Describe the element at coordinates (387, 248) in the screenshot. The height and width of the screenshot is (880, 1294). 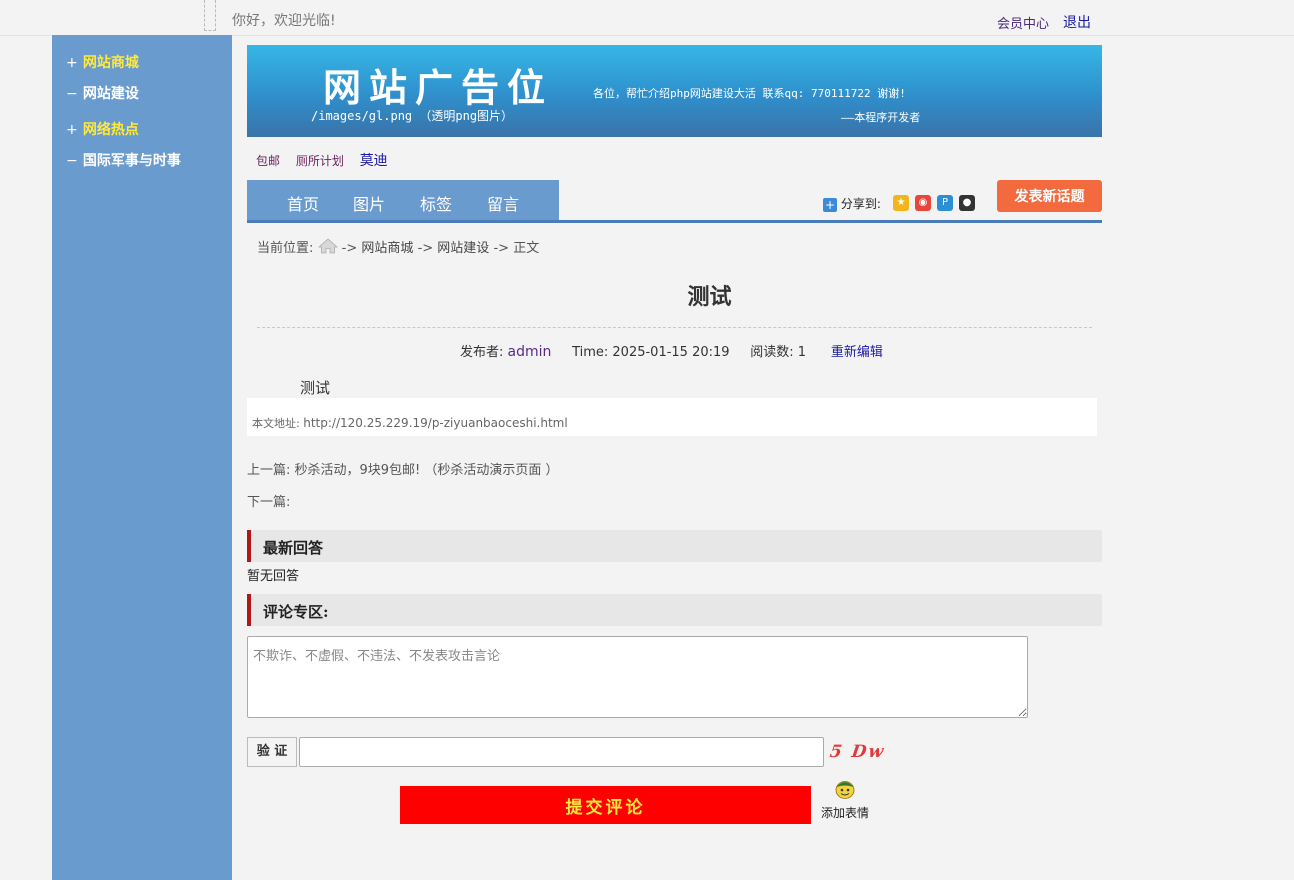
I see `breadcrumb-mall: 网站商城` at that location.